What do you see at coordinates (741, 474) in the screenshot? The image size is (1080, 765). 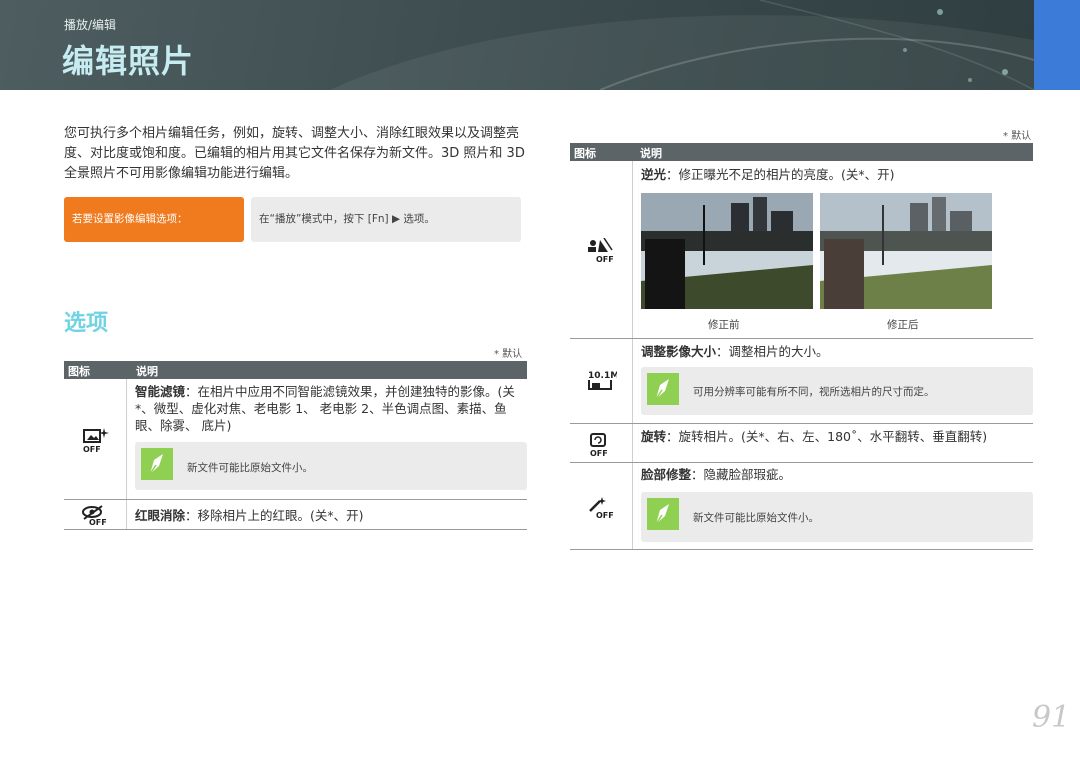 I see `face-retouch-text: ：隐藏脸部瑕疵。` at bounding box center [741, 474].